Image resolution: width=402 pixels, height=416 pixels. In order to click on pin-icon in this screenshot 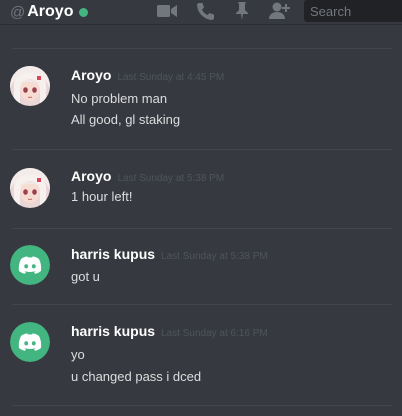, I will do `click(242, 11)`.